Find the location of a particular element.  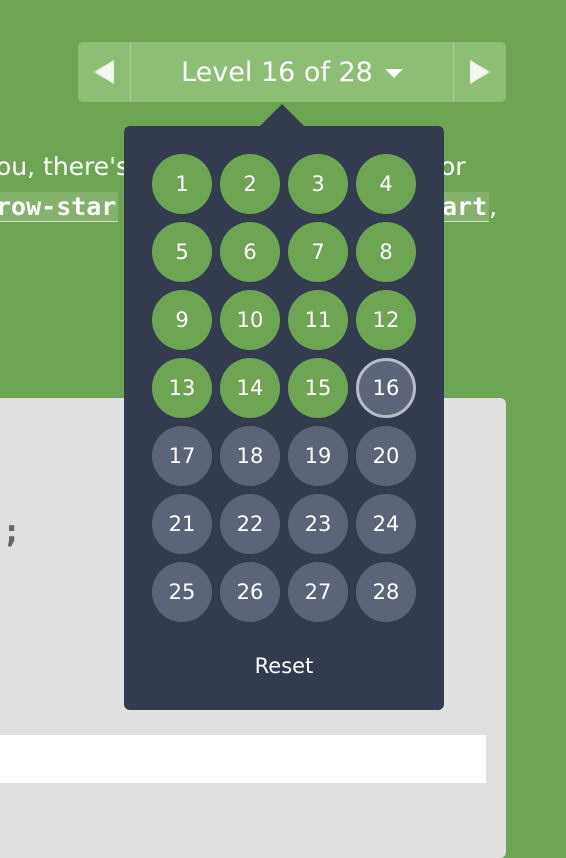

previous-level-button is located at coordinates (104, 72).